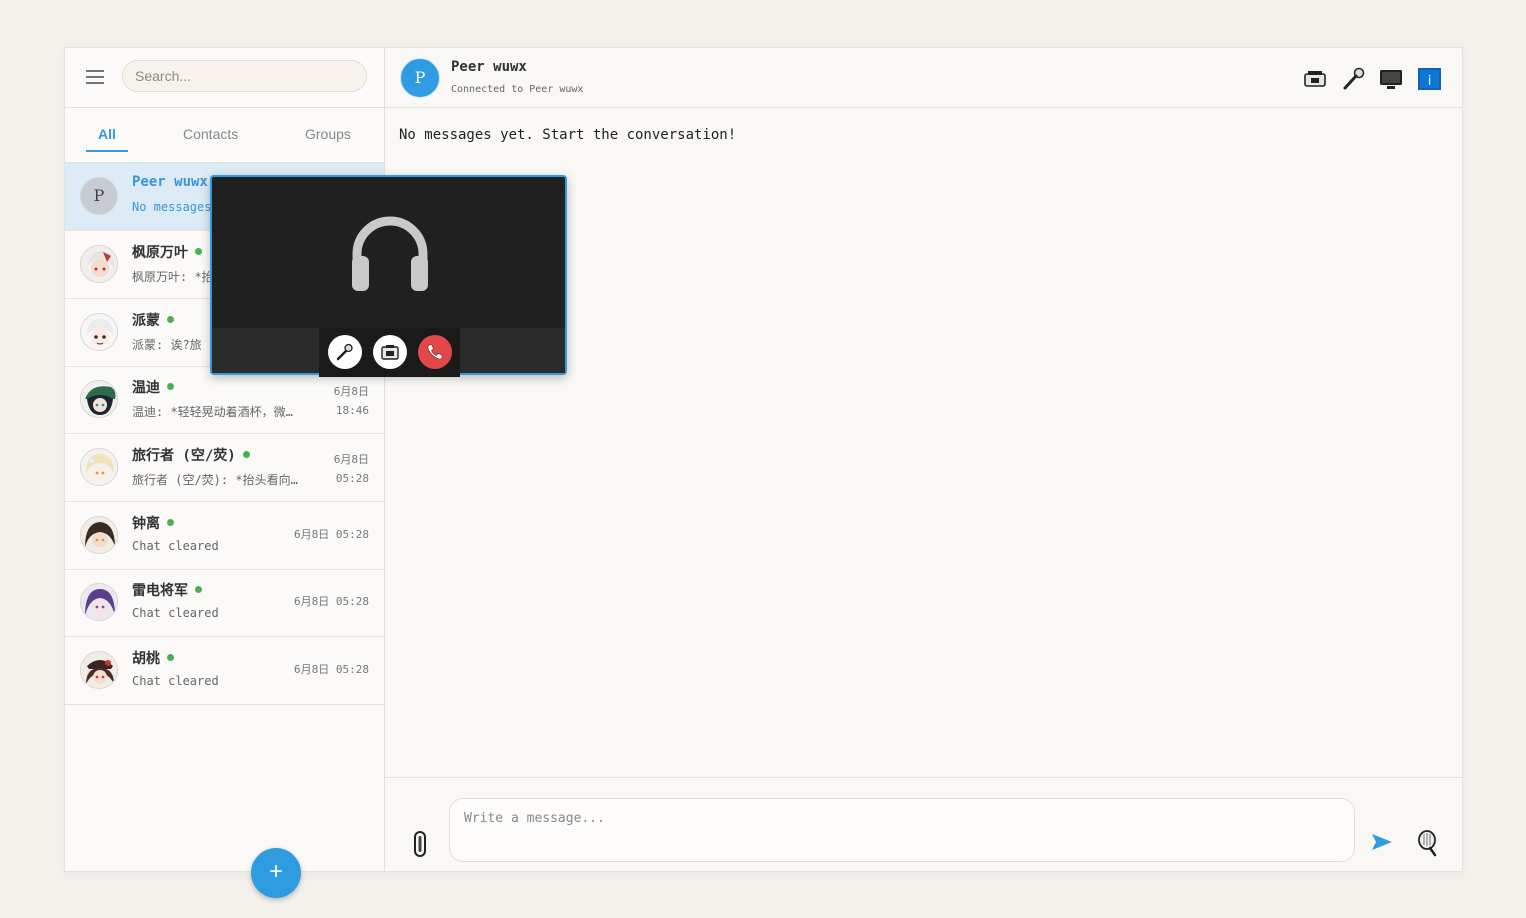 This screenshot has width=1526, height=918. Describe the element at coordinates (107, 134) in the screenshot. I see `tab-all: All` at that location.